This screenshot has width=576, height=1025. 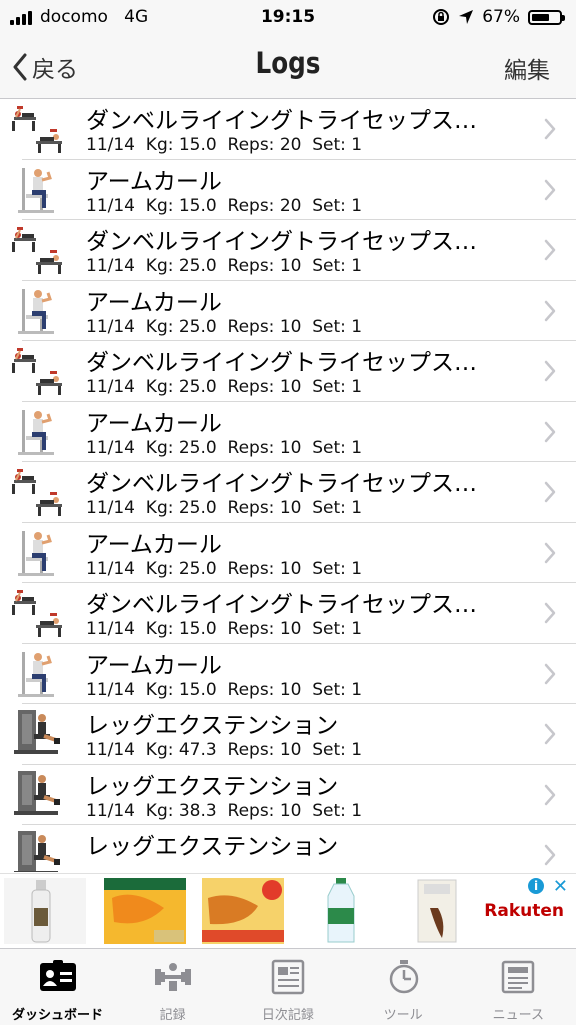 I want to click on navigation-bar: 戻る Logs 編集, so click(x=288, y=67).